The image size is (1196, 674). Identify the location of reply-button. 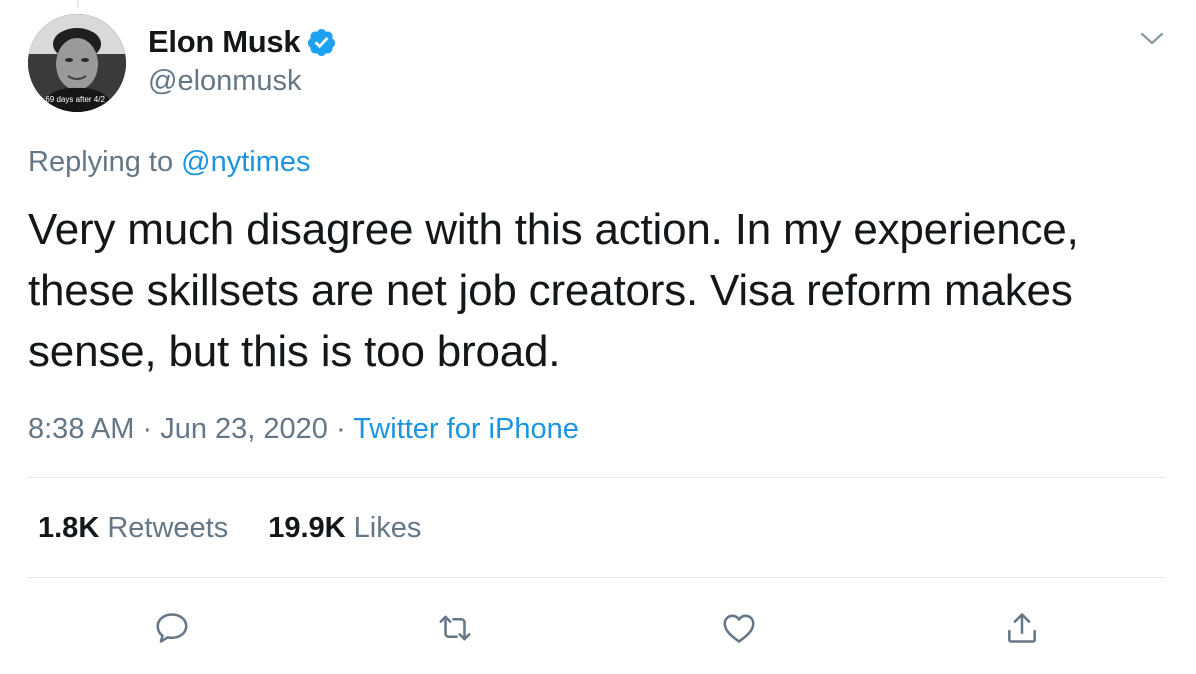
(172, 628).